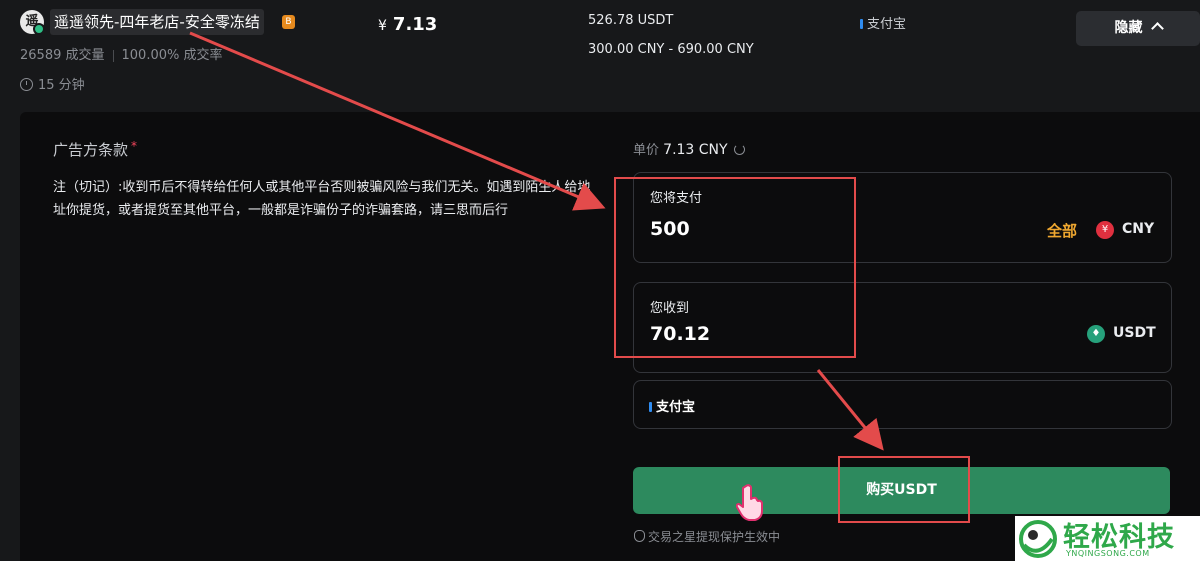  What do you see at coordinates (1108, 553) in the screenshot?
I see `watermark-url: YNQINGSONG.COM` at bounding box center [1108, 553].